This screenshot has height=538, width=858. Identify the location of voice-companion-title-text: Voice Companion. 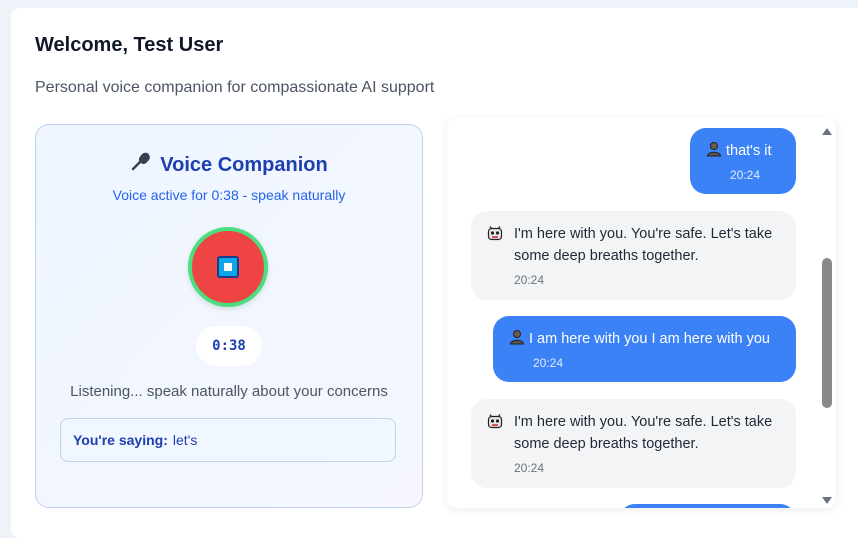
(244, 165).